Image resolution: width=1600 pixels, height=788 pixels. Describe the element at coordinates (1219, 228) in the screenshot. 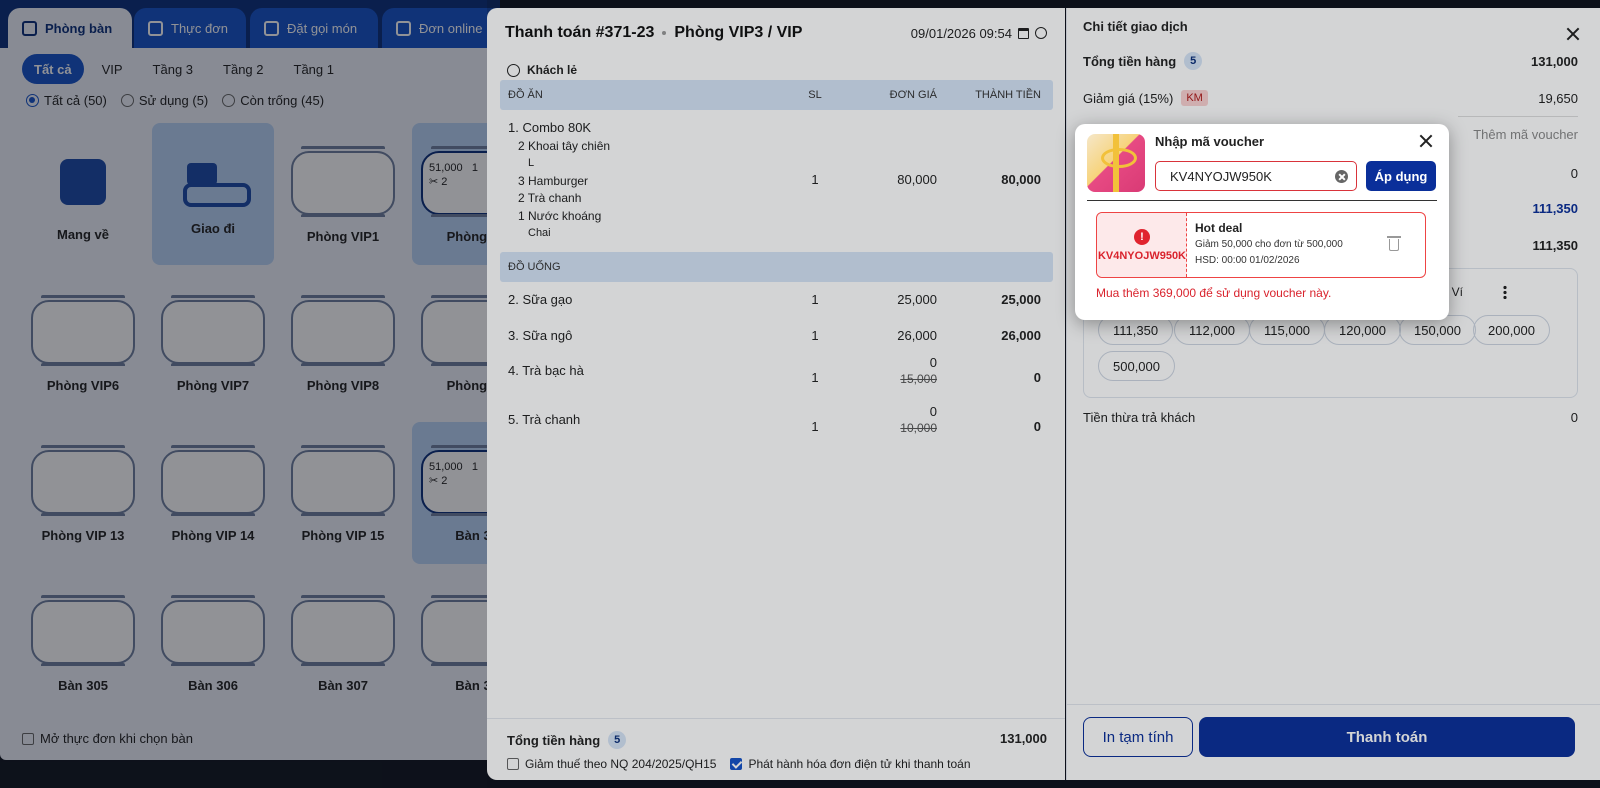

I see `ticket-name: Hot deal` at that location.